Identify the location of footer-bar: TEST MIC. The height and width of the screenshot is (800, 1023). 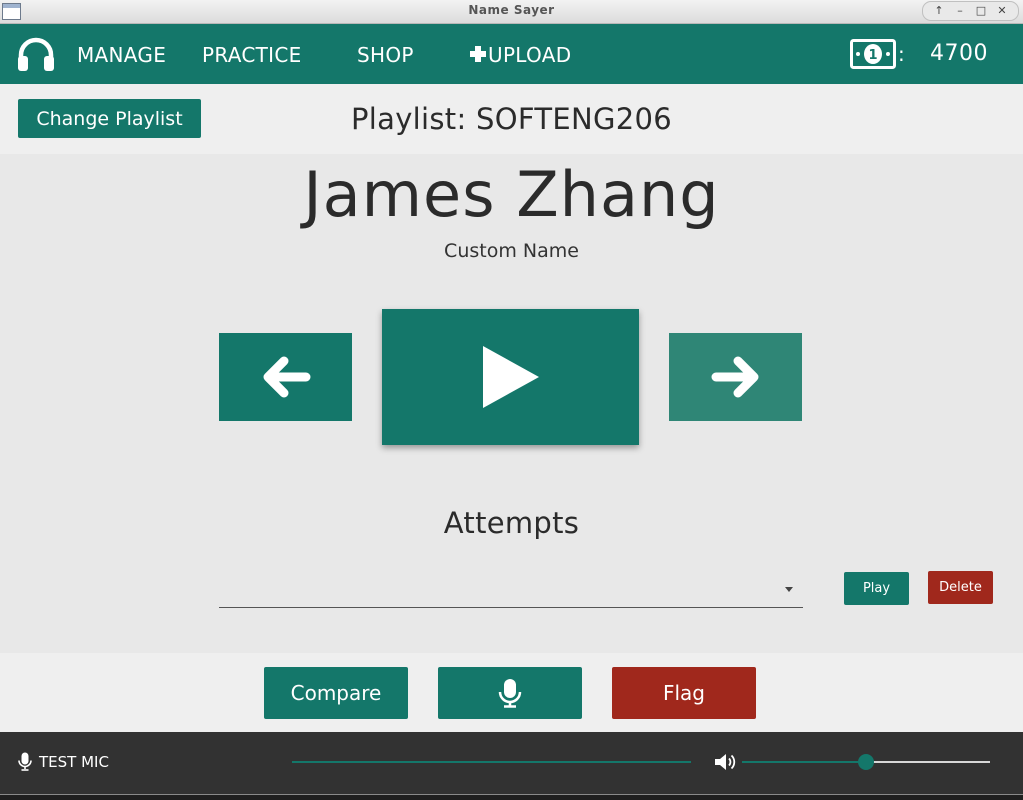
(511, 766).